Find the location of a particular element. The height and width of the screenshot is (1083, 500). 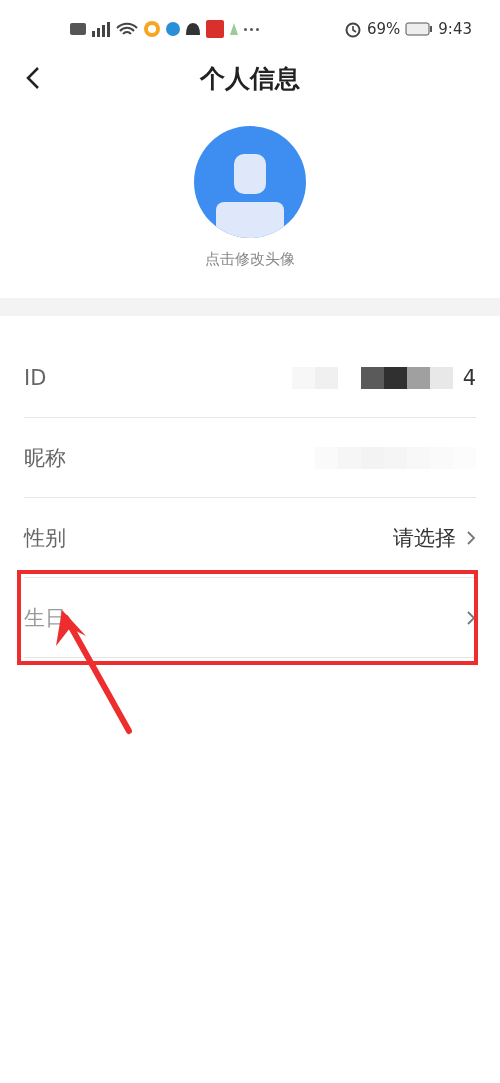

field-label: 昵称 is located at coordinates (45, 458).